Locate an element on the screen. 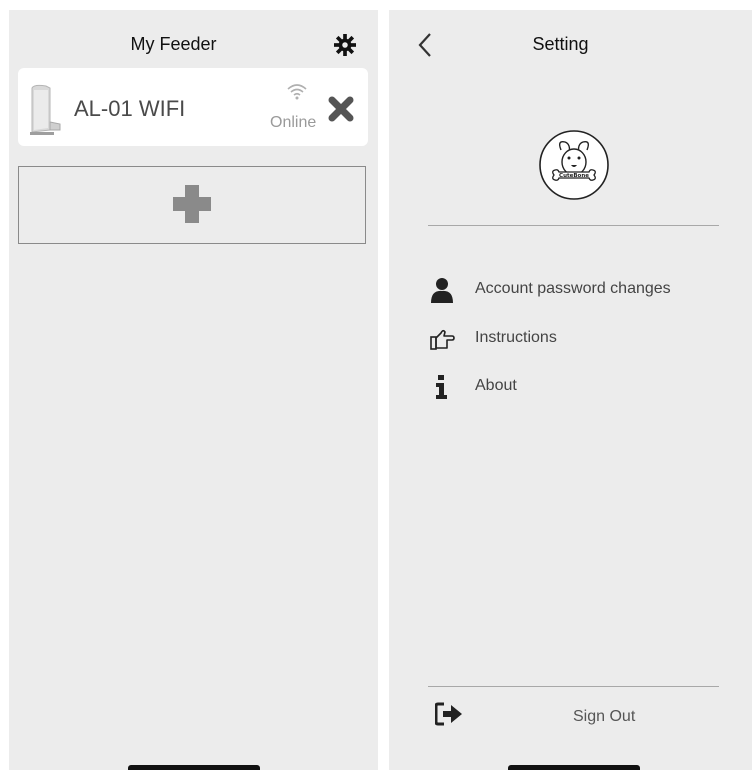  menu-item-account-password: Account password changes is located at coordinates (579, 290).